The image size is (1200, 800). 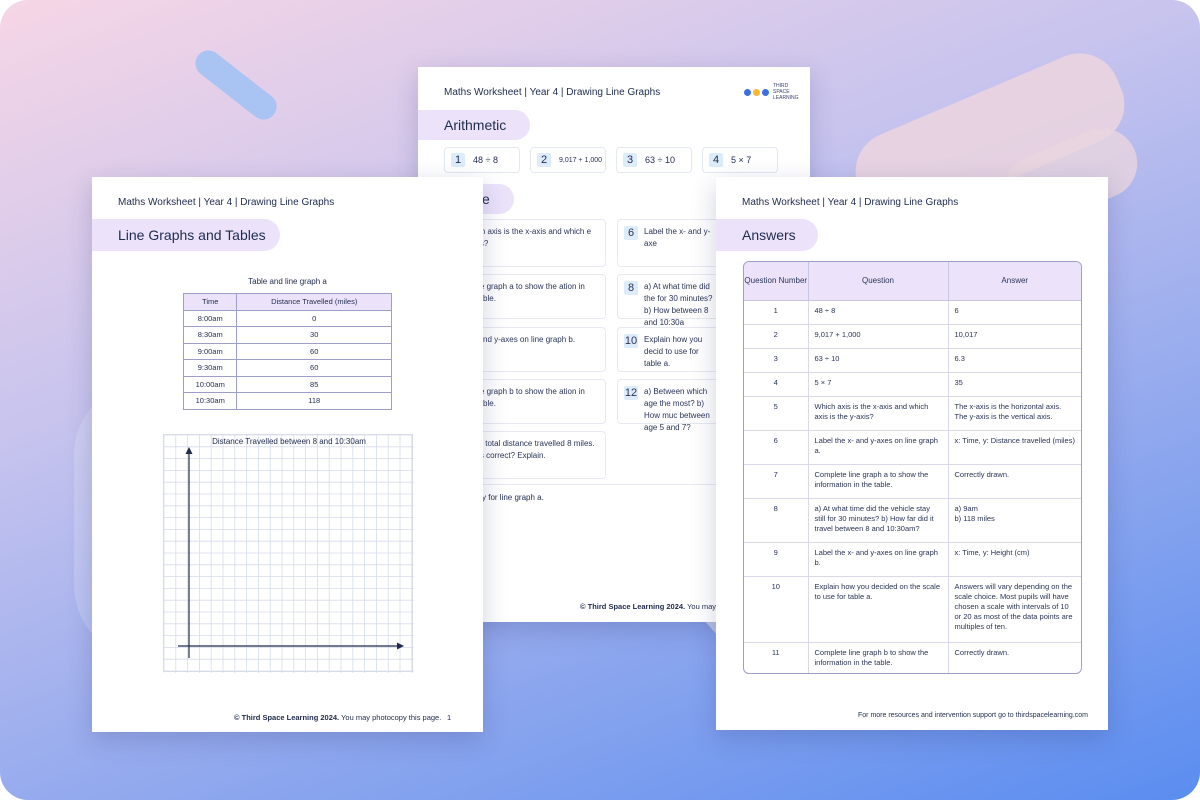 I want to click on section-title-arithmetic: Arithmetic, so click(x=474, y=125).